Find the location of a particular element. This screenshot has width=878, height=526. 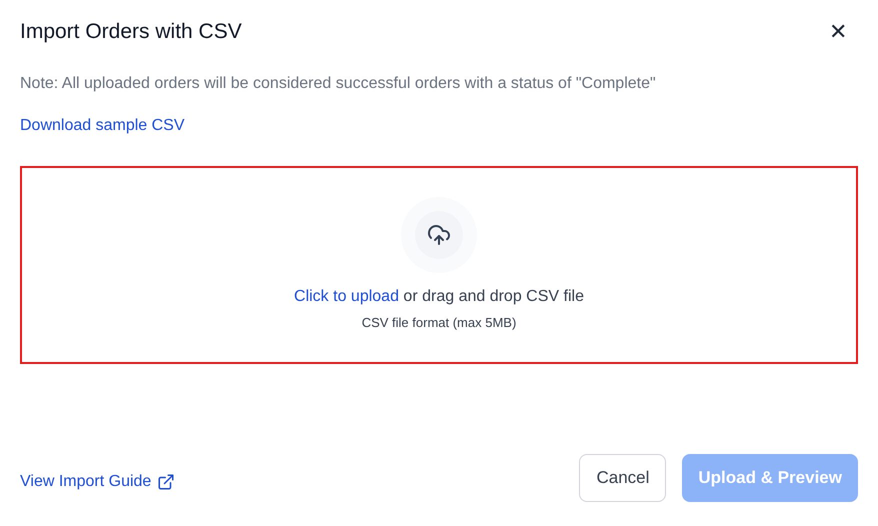

close-button: ✕ is located at coordinates (838, 32).